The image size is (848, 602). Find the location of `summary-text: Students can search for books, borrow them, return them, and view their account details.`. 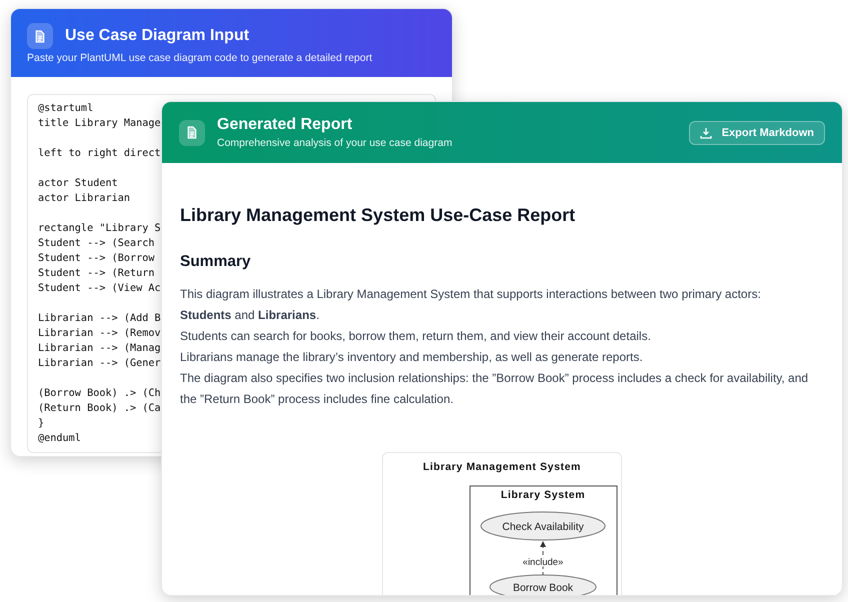

summary-text: Students can search for books, borrow them, return them, and view their account details. is located at coordinates (416, 336).